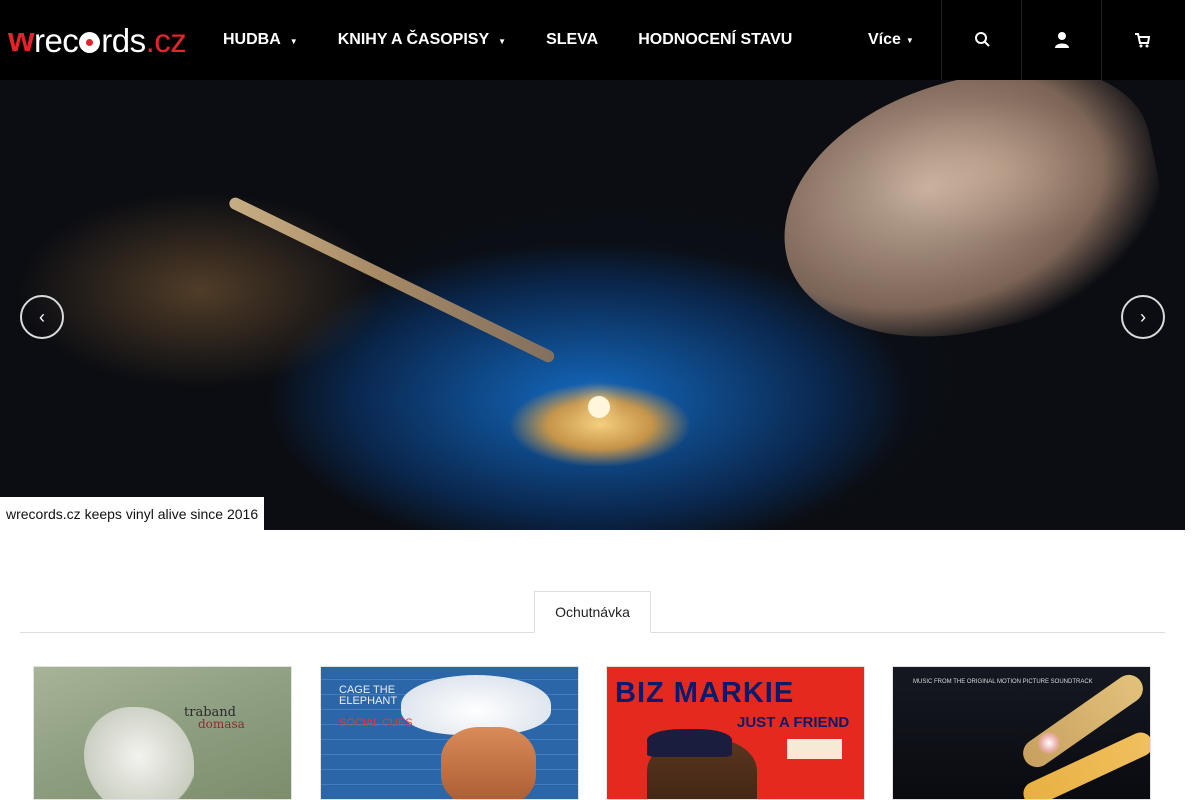 The image size is (1200, 800). I want to click on vinyl-disc-icon, so click(90, 42).